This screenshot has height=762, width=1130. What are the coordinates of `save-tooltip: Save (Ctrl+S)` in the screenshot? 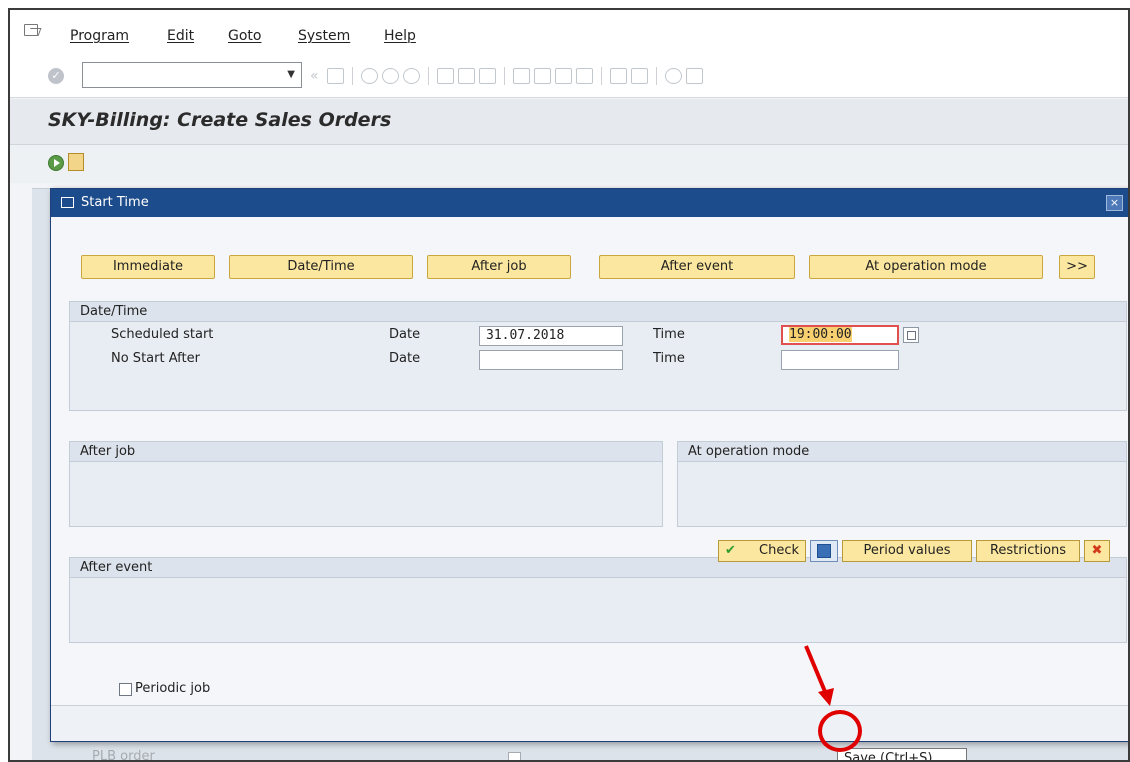 It's located at (902, 754).